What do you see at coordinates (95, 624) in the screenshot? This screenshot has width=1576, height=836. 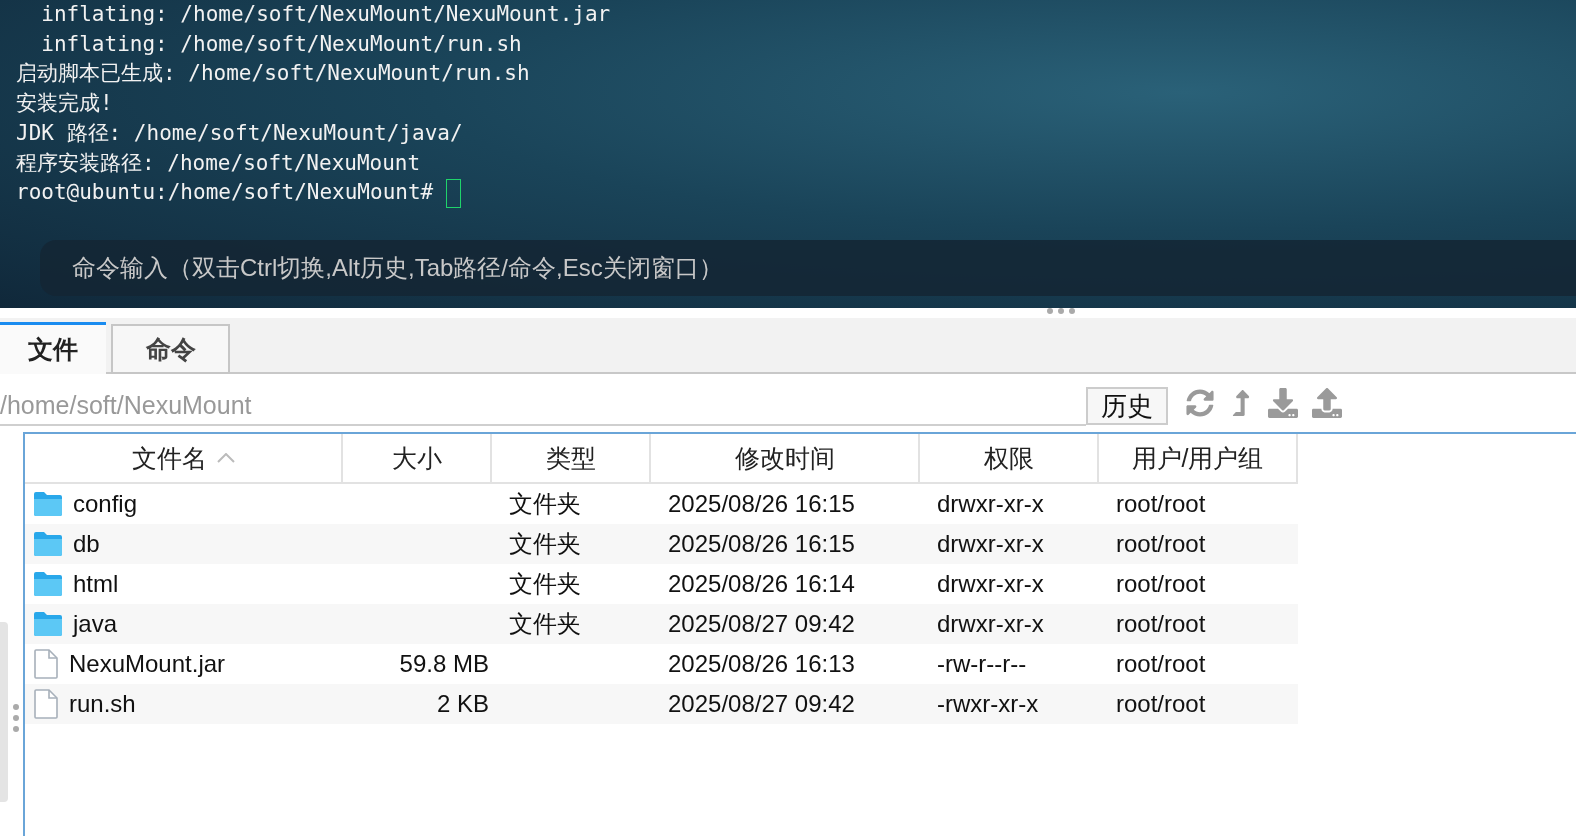 I see `file-name: java` at bounding box center [95, 624].